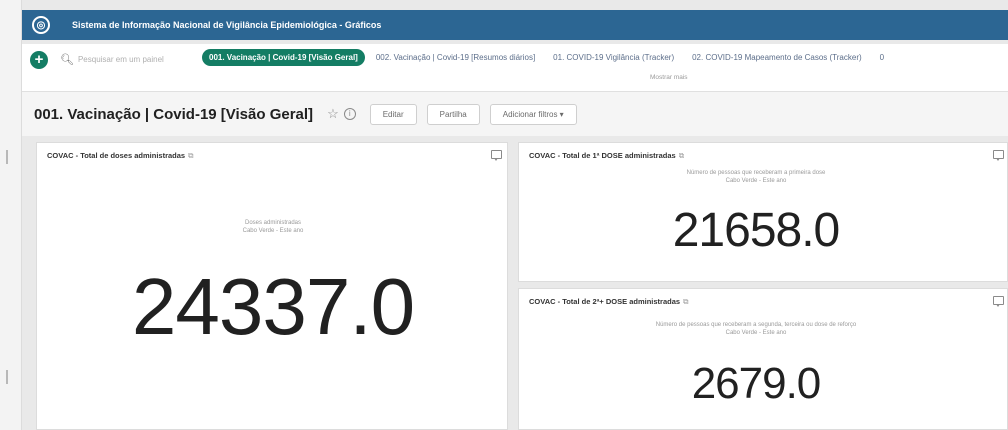 The height and width of the screenshot is (430, 1008). I want to click on card-title-wrap: COVAC - Total de doses administradas ⧉, so click(120, 156).